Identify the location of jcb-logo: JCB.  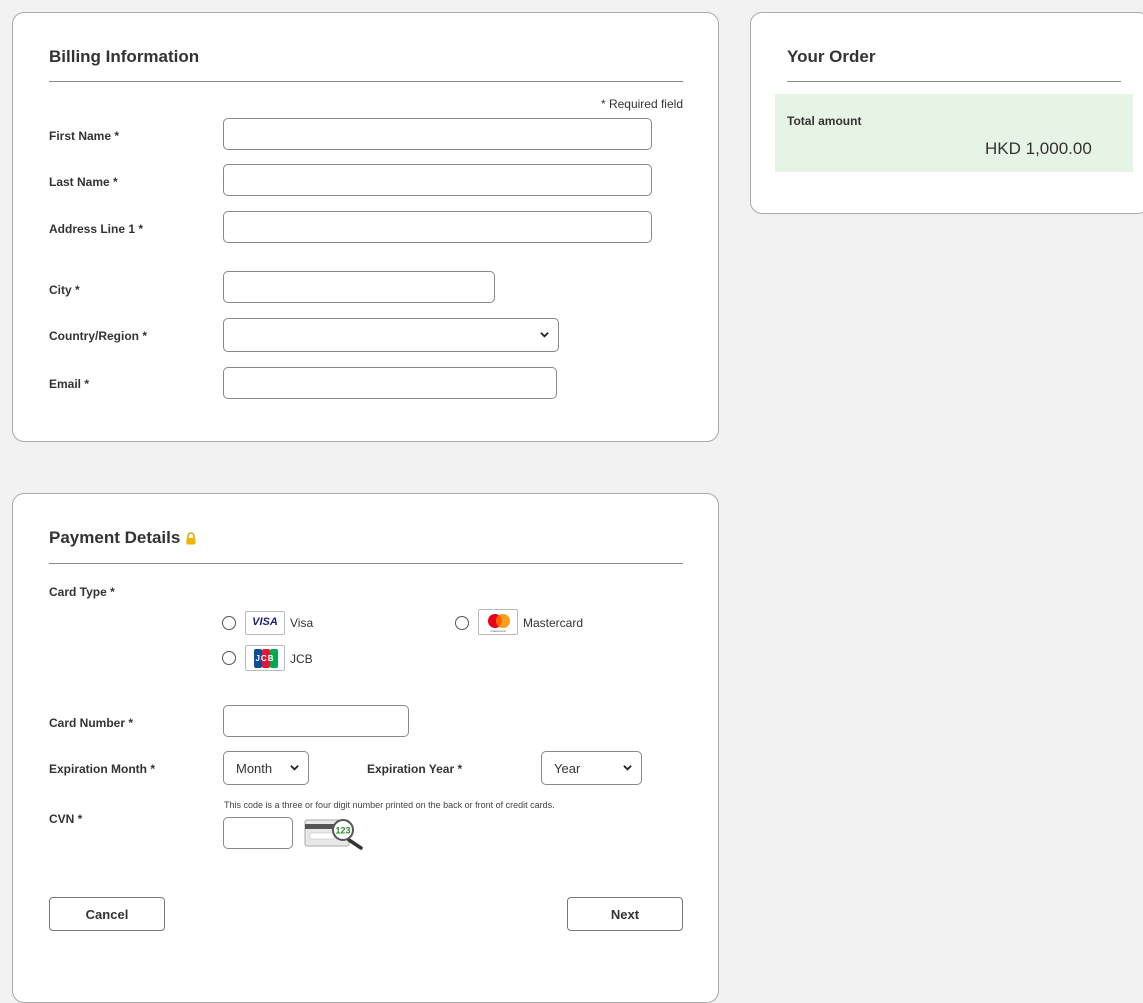
(265, 658).